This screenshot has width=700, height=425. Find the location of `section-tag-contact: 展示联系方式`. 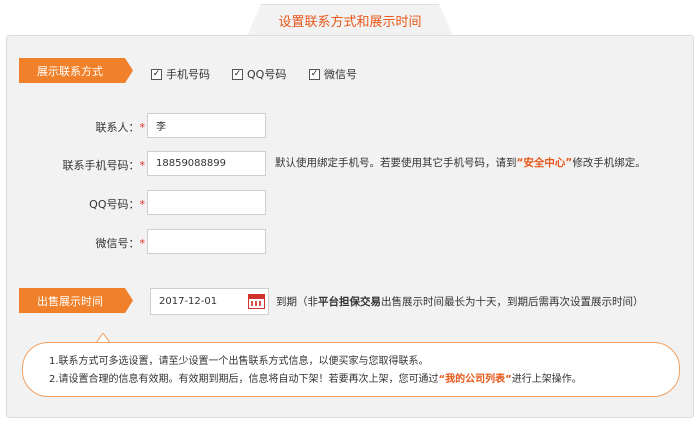

section-tag-contact: 展示联系方式 is located at coordinates (76, 70).